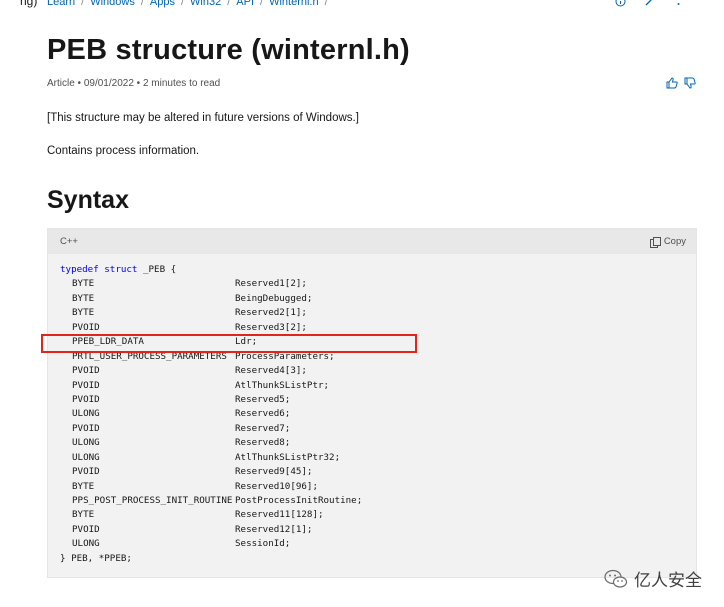 Image resolution: width=724 pixels, height=607 pixels. Describe the element at coordinates (672, 83) in the screenshot. I see `thumbs-up-icon` at that location.